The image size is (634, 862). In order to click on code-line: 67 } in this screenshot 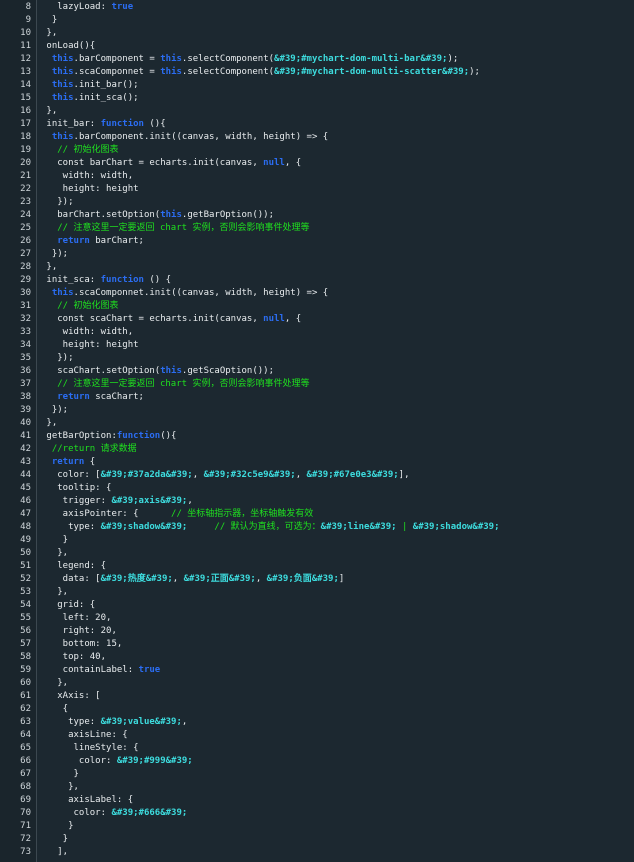, I will do `click(317, 774)`.